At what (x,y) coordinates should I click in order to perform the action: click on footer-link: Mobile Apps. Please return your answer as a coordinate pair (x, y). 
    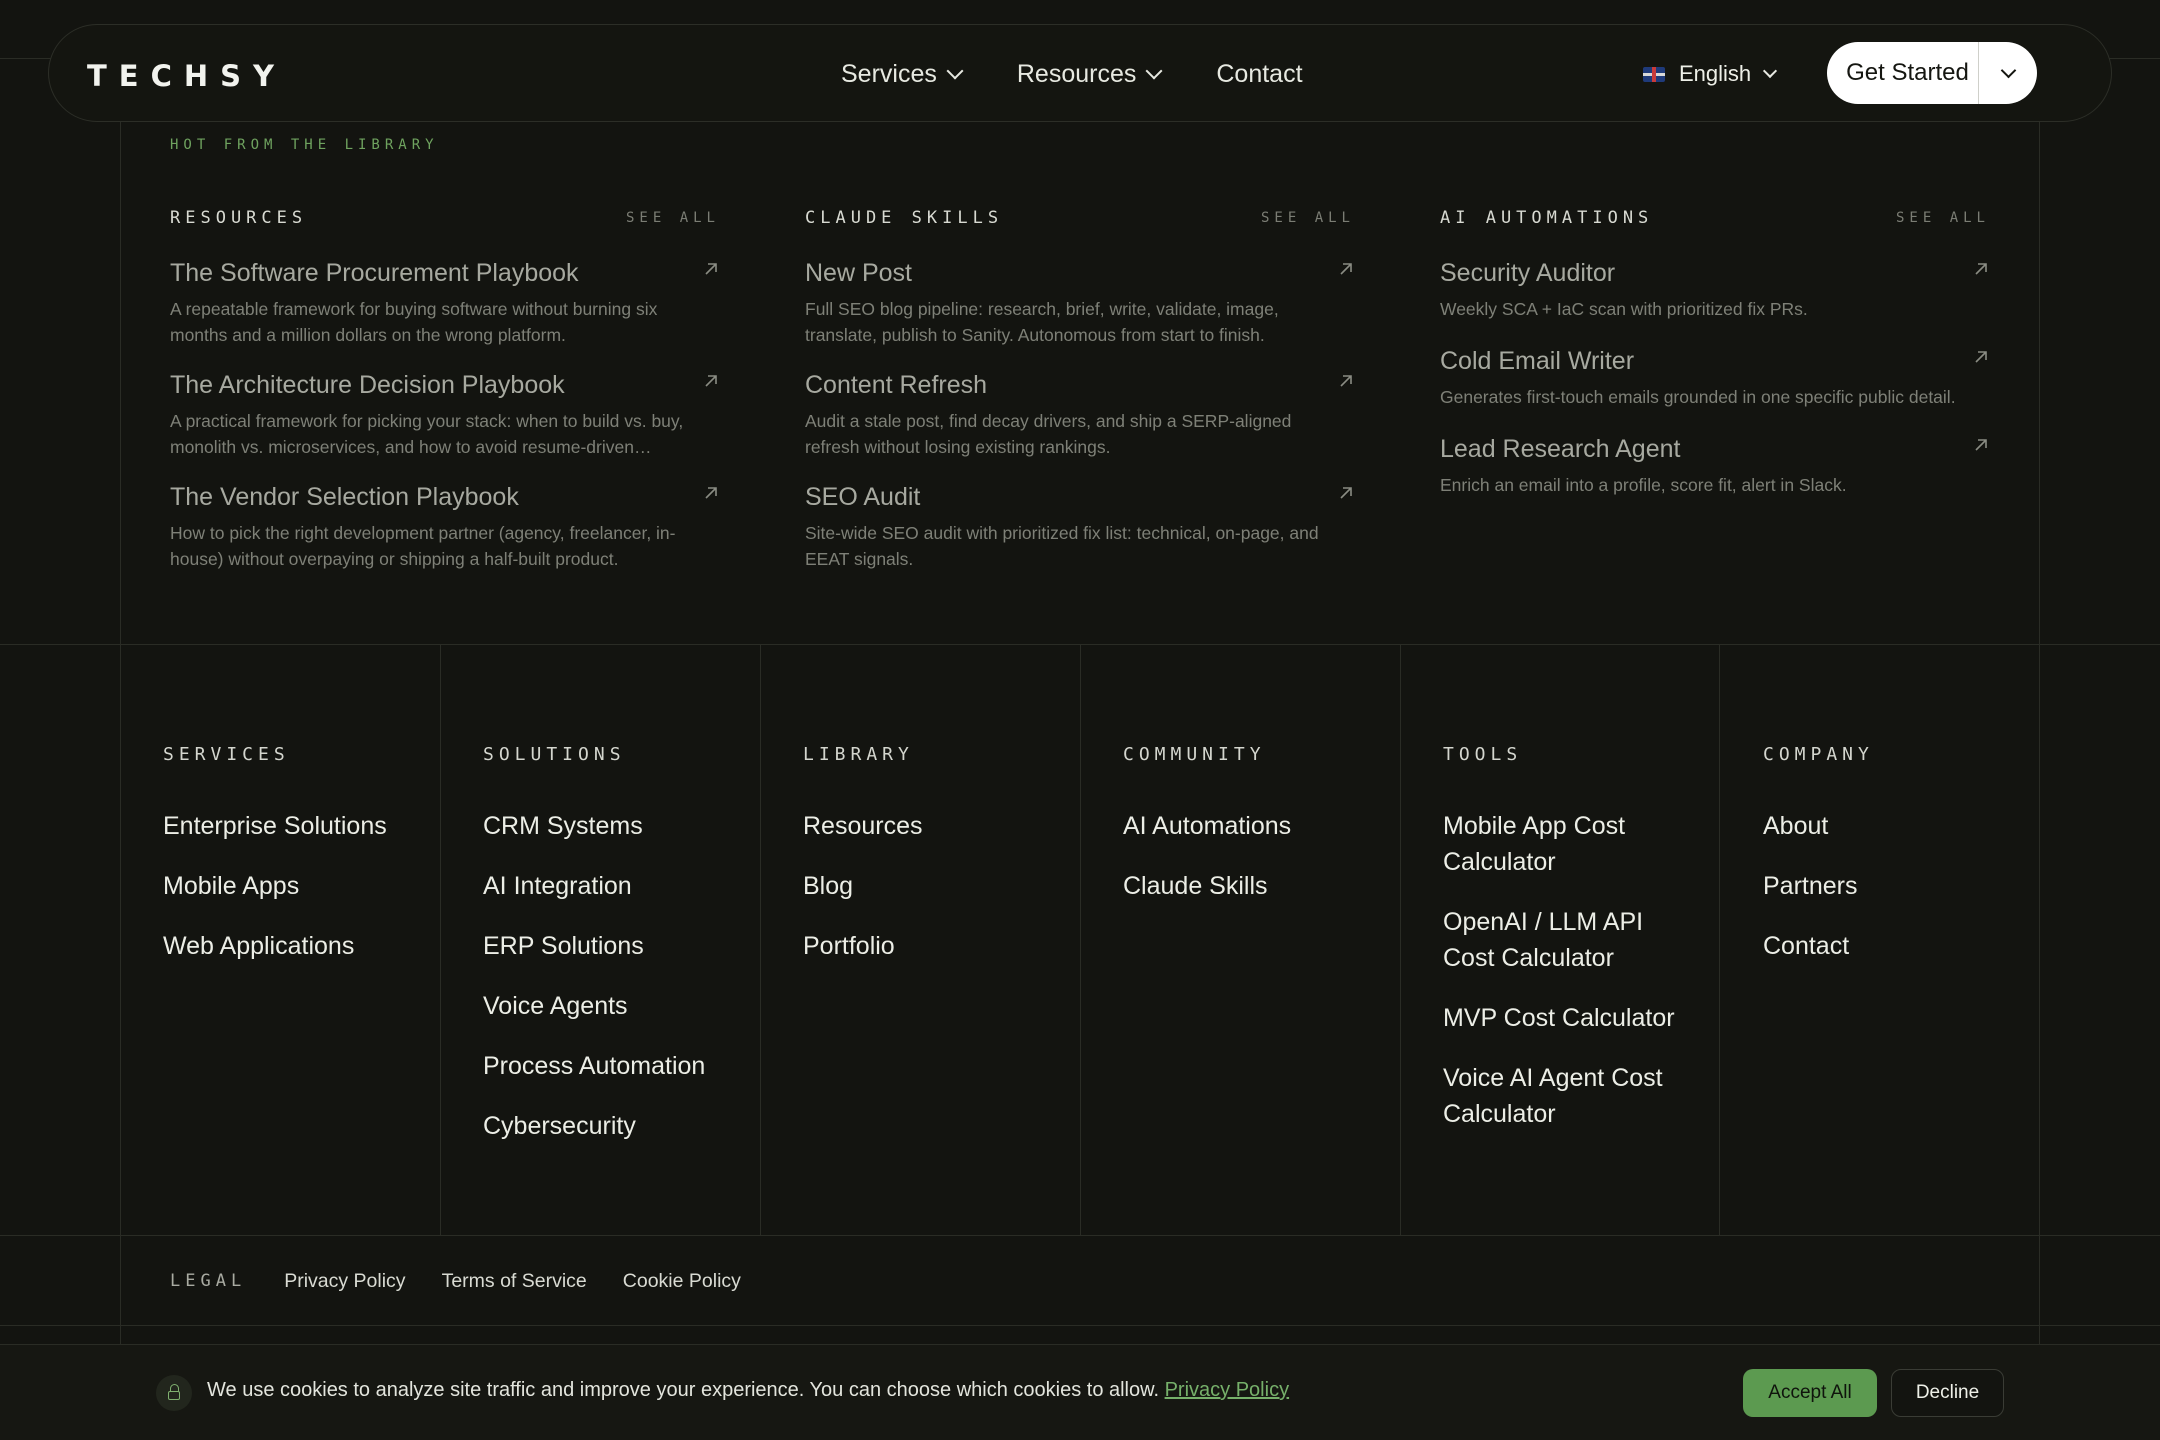
    Looking at the image, I should click on (293, 886).